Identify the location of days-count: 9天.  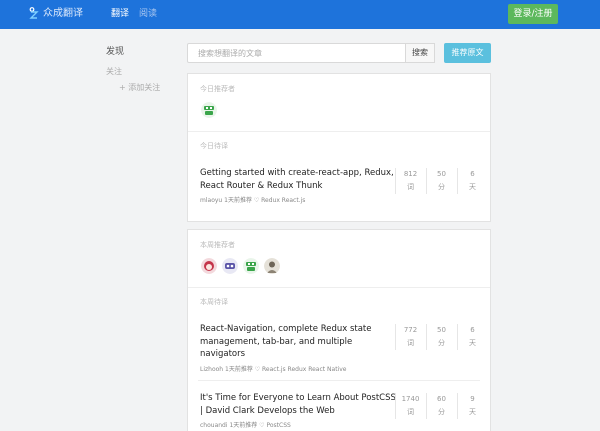
(472, 406).